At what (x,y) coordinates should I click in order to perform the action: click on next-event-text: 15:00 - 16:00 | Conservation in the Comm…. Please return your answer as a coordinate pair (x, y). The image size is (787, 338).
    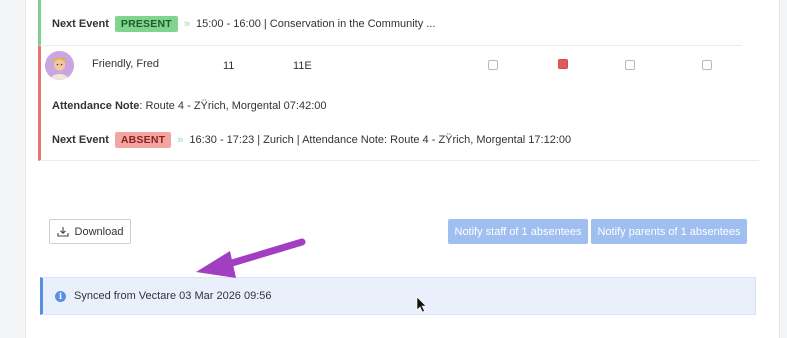
    Looking at the image, I should click on (315, 24).